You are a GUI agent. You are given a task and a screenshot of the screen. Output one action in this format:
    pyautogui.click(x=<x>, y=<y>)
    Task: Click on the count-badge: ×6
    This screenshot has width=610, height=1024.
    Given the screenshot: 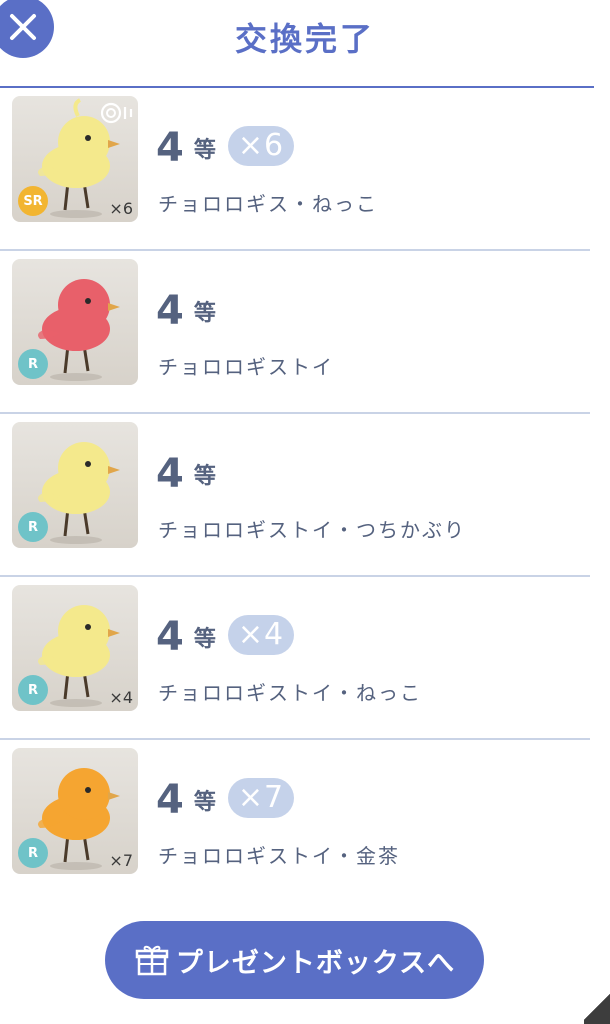 What is the action you would take?
    pyautogui.click(x=261, y=146)
    